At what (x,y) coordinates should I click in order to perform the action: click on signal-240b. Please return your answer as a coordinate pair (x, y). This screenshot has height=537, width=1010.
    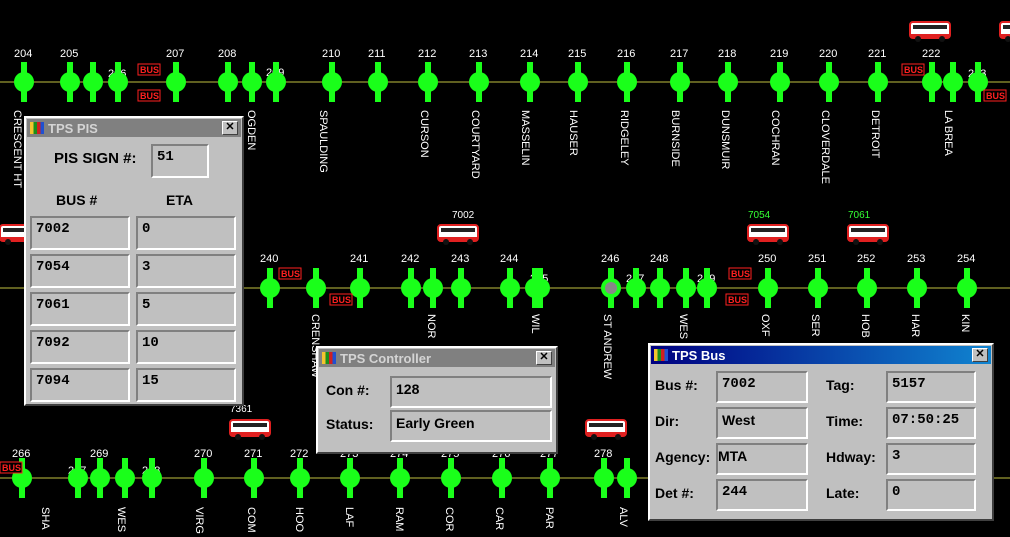
    Looking at the image, I should click on (316, 288).